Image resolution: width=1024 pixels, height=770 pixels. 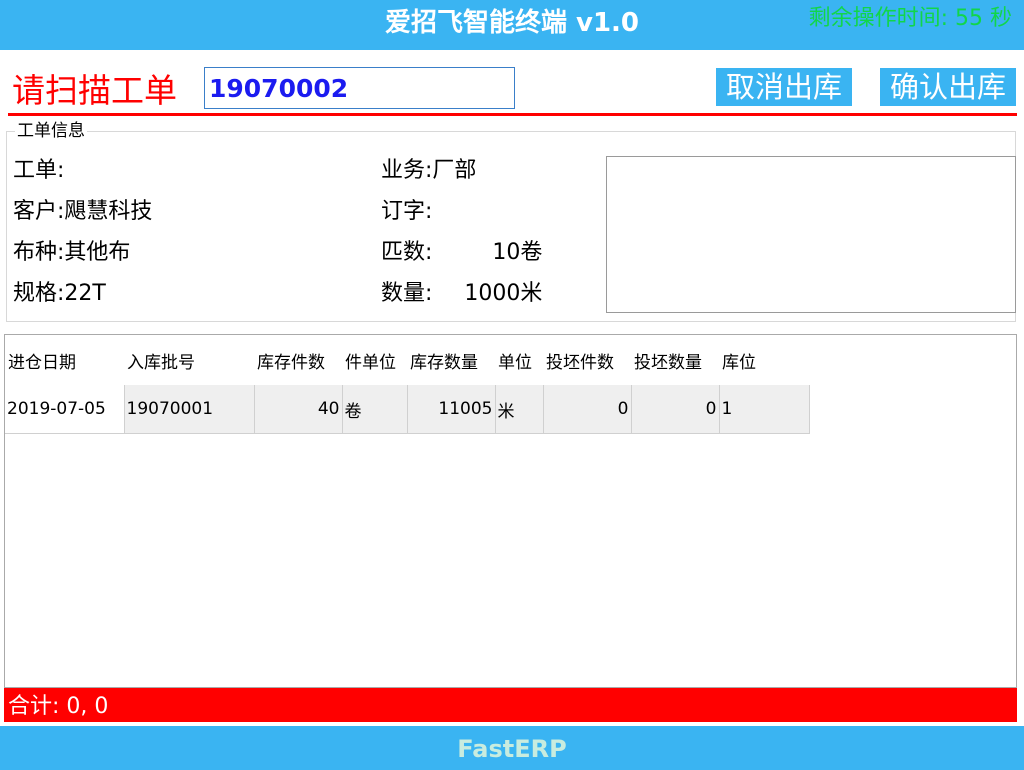 I want to click on spec-value: 22T, so click(x=85, y=293).